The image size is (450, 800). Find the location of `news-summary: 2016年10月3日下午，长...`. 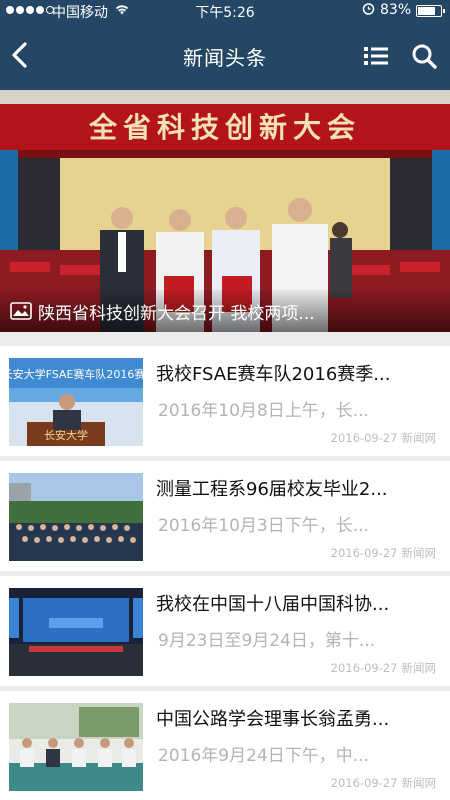

news-summary: 2016年10月3日下午，长... is located at coordinates (263, 526).